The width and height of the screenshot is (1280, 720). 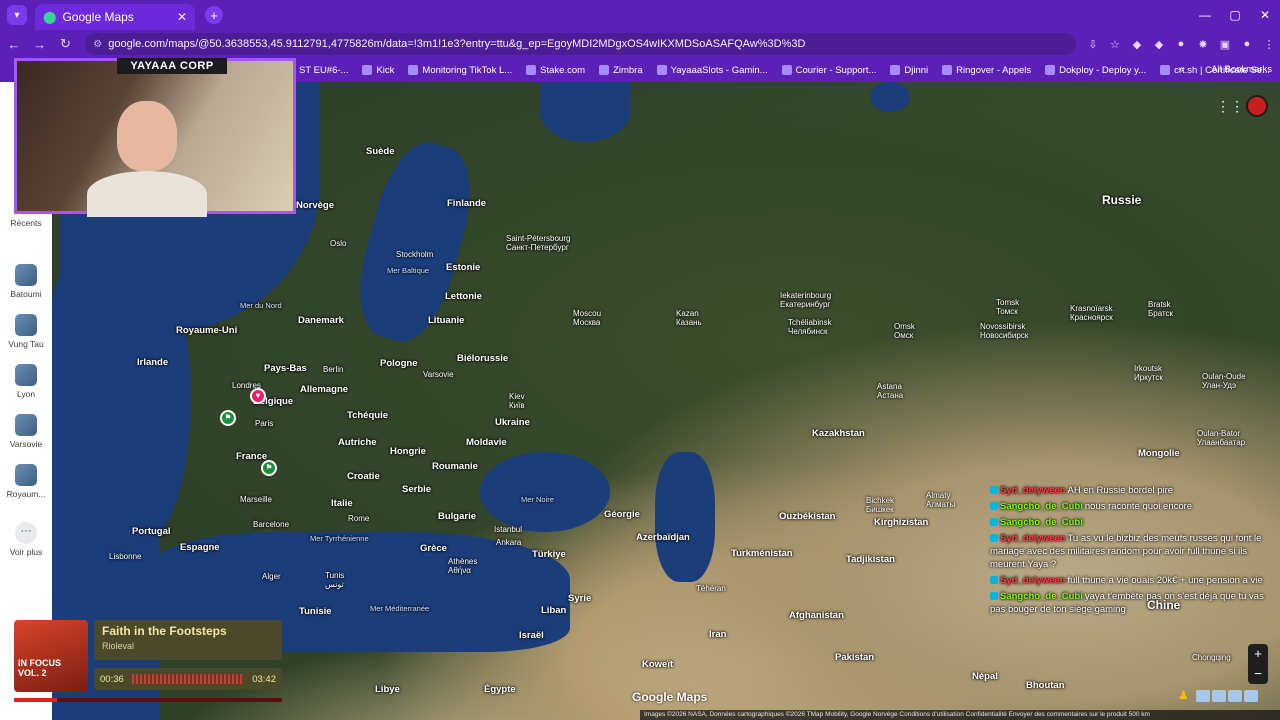 What do you see at coordinates (870, 559) in the screenshot?
I see `map-place-label: Tadjikistan` at bounding box center [870, 559].